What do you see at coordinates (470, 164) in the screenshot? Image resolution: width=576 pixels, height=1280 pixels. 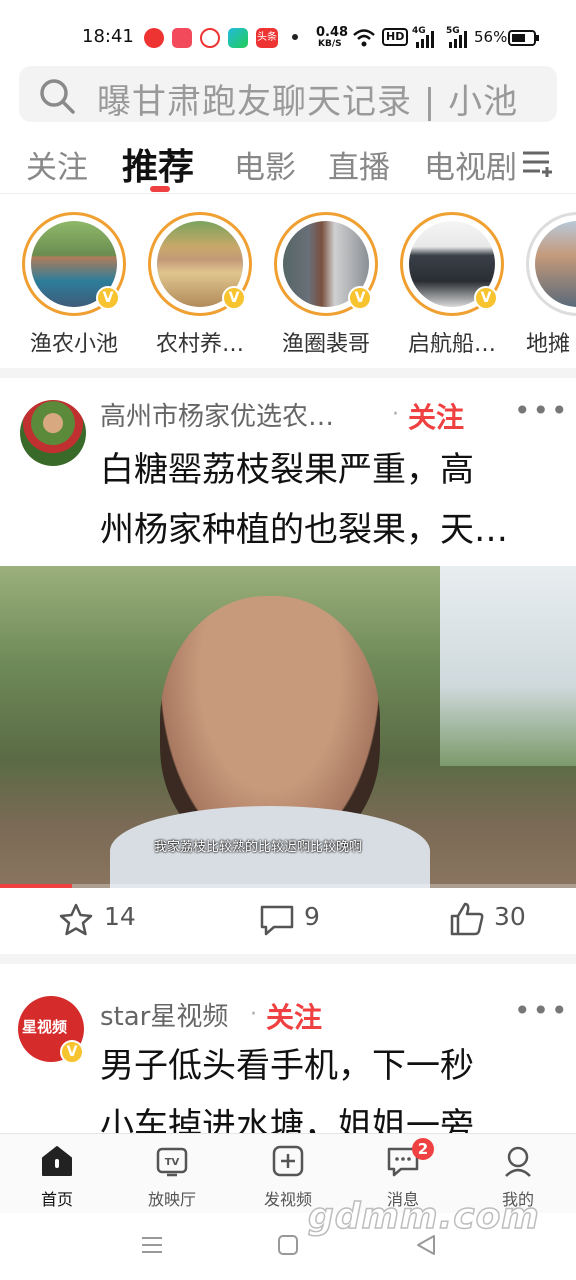 I see `tab-tv-series: 电视剧` at bounding box center [470, 164].